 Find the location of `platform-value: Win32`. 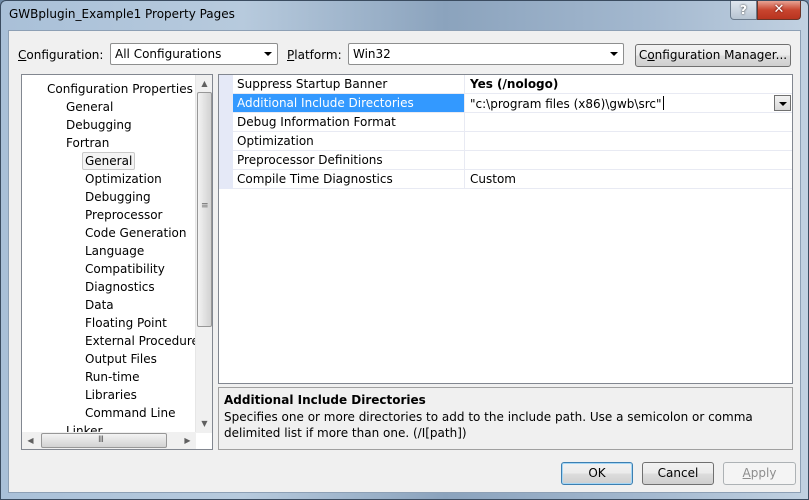

platform-value: Win32 is located at coordinates (372, 54).